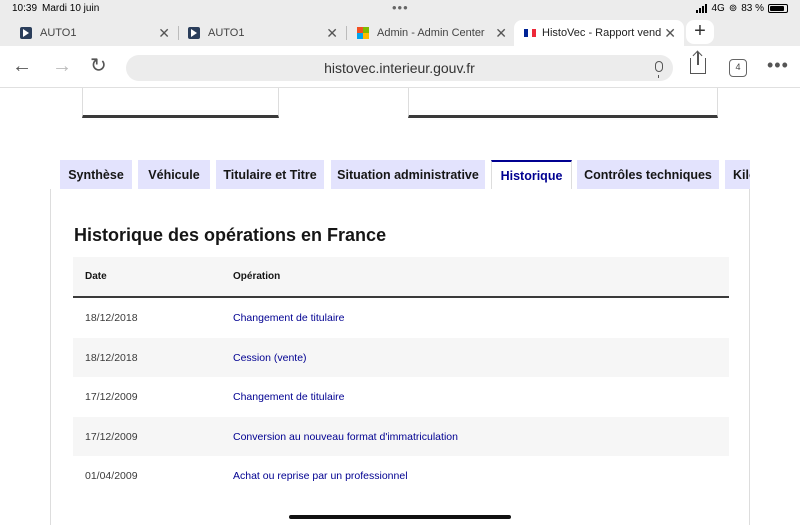 The image size is (800, 525). What do you see at coordinates (401, 318) in the screenshot?
I see `table-row: 18/12/2018 Changement de titulaire` at bounding box center [401, 318].